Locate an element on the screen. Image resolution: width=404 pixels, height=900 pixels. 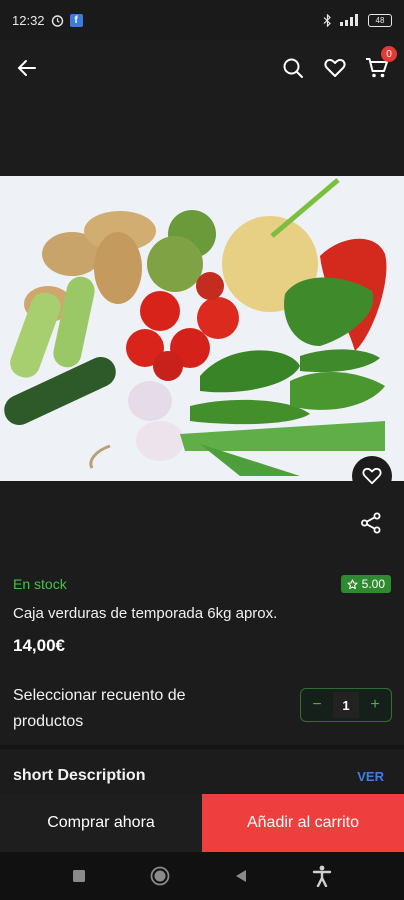
section-divider is located at coordinates (202, 747).